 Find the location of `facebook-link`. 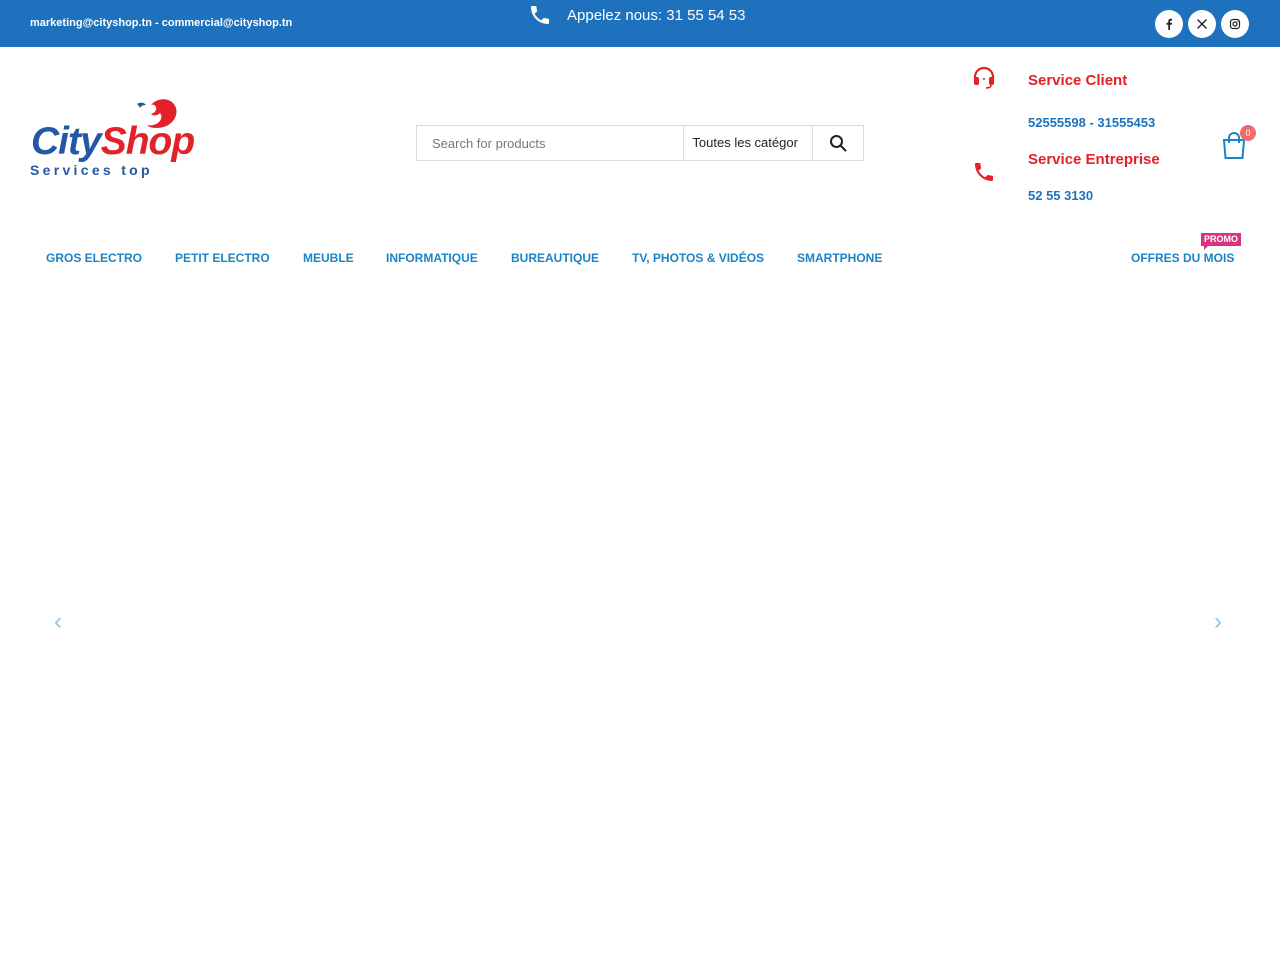

facebook-link is located at coordinates (1169, 24).